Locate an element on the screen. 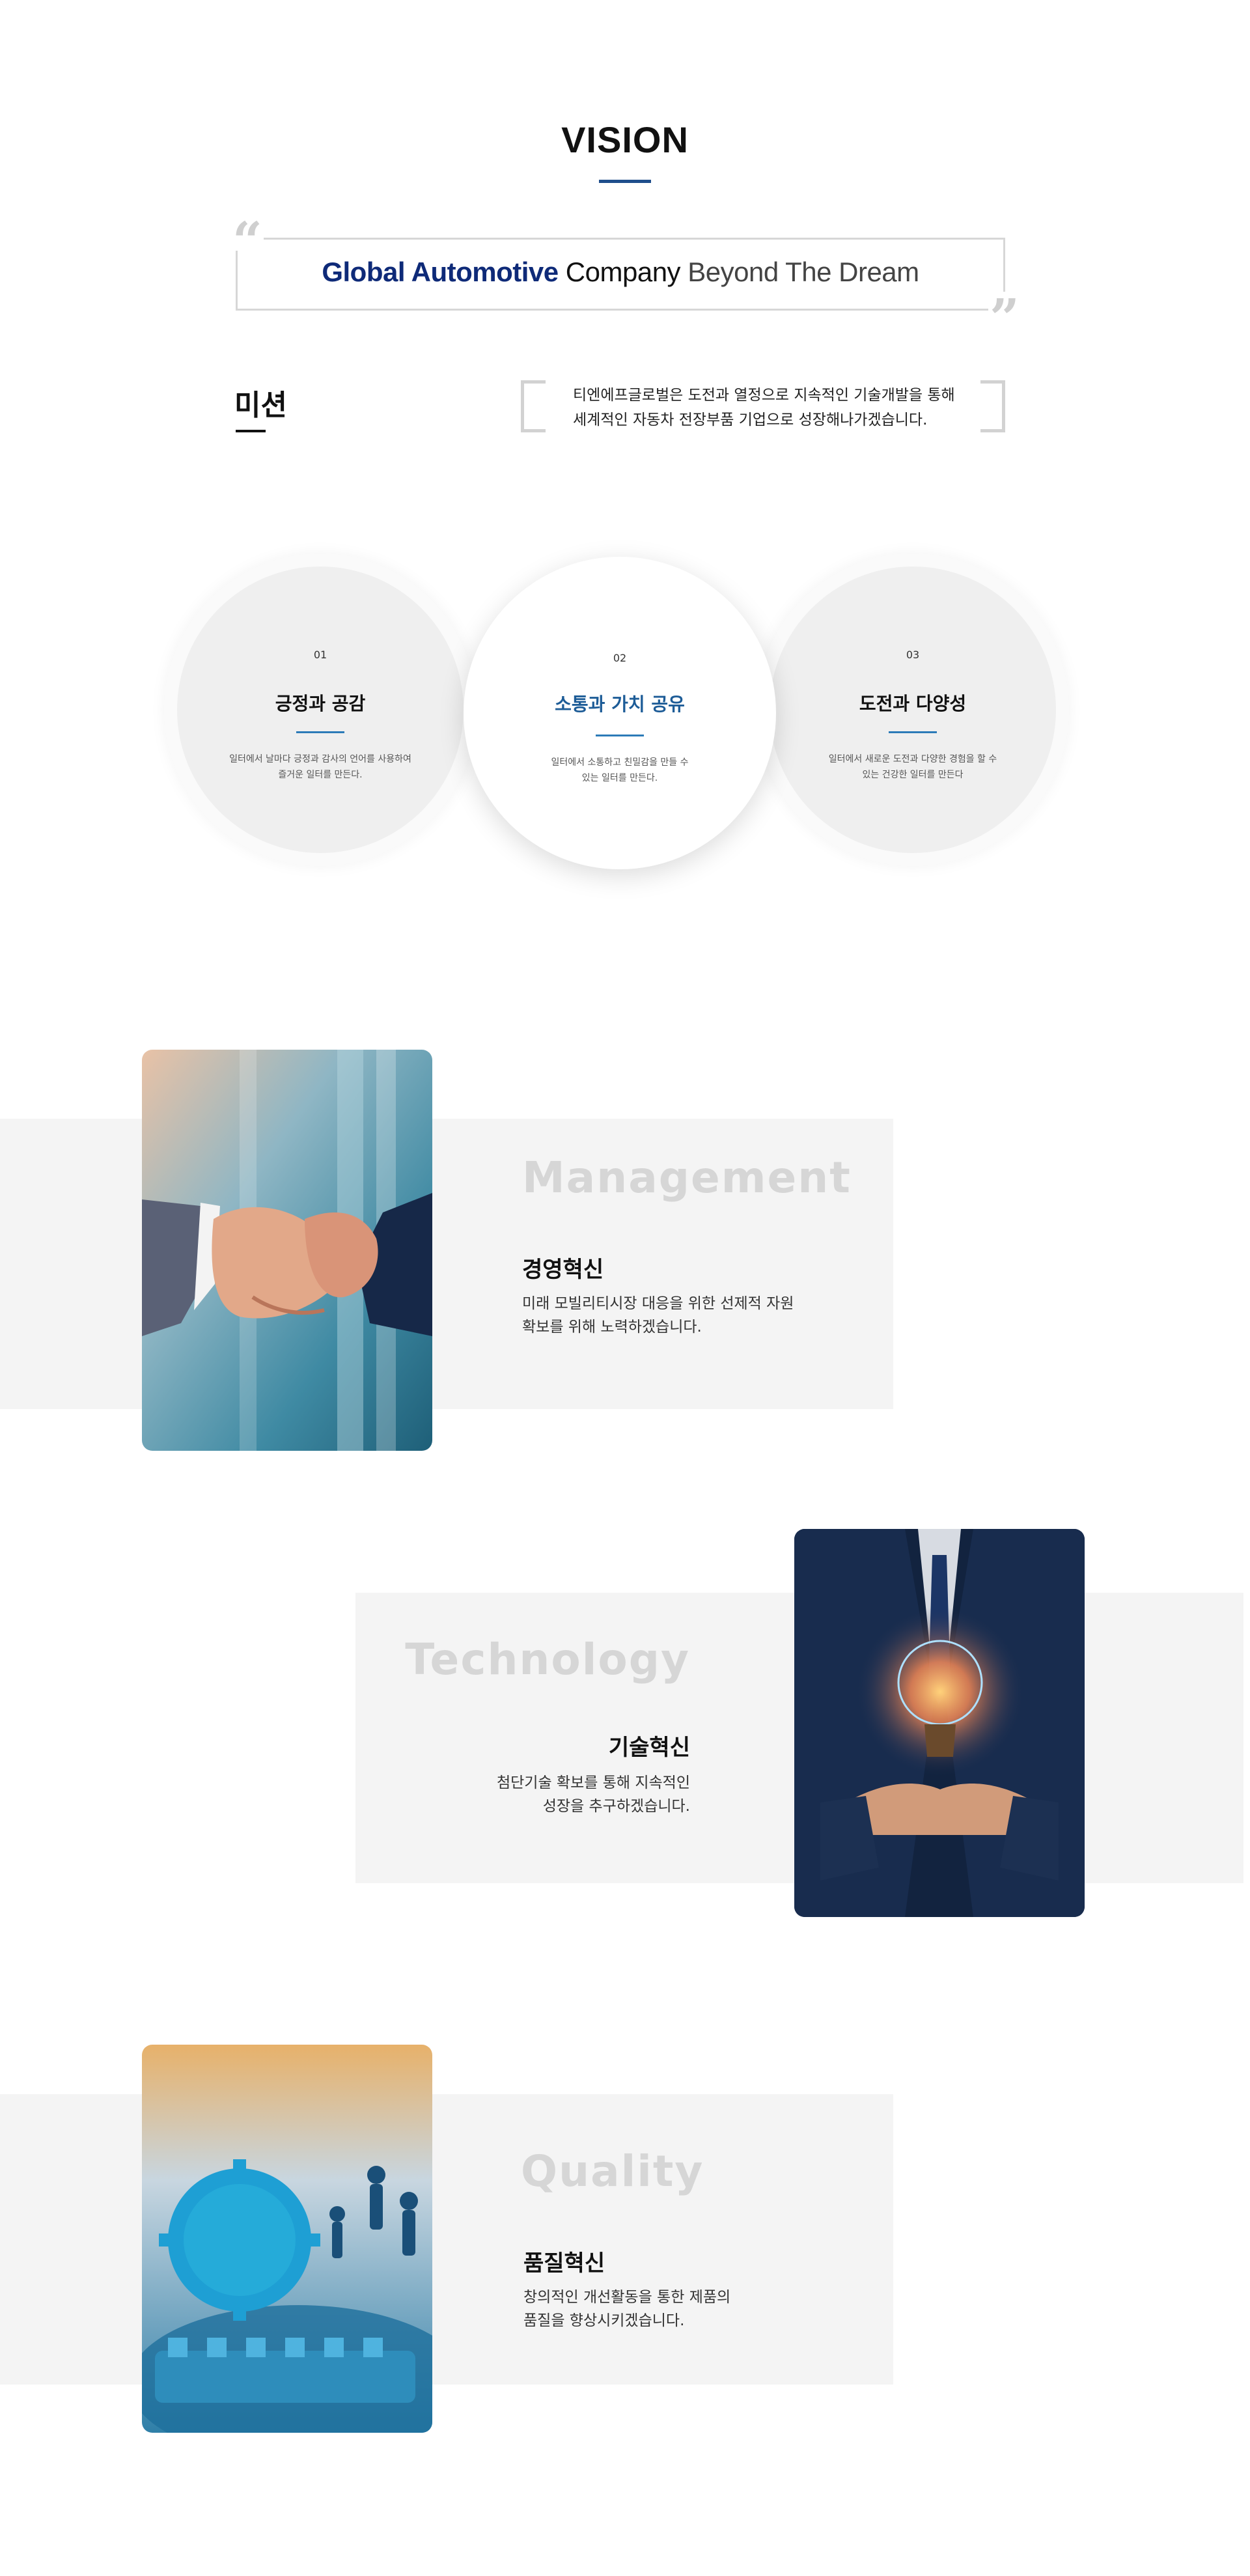  mission-bracket-left is located at coordinates (533, 406).